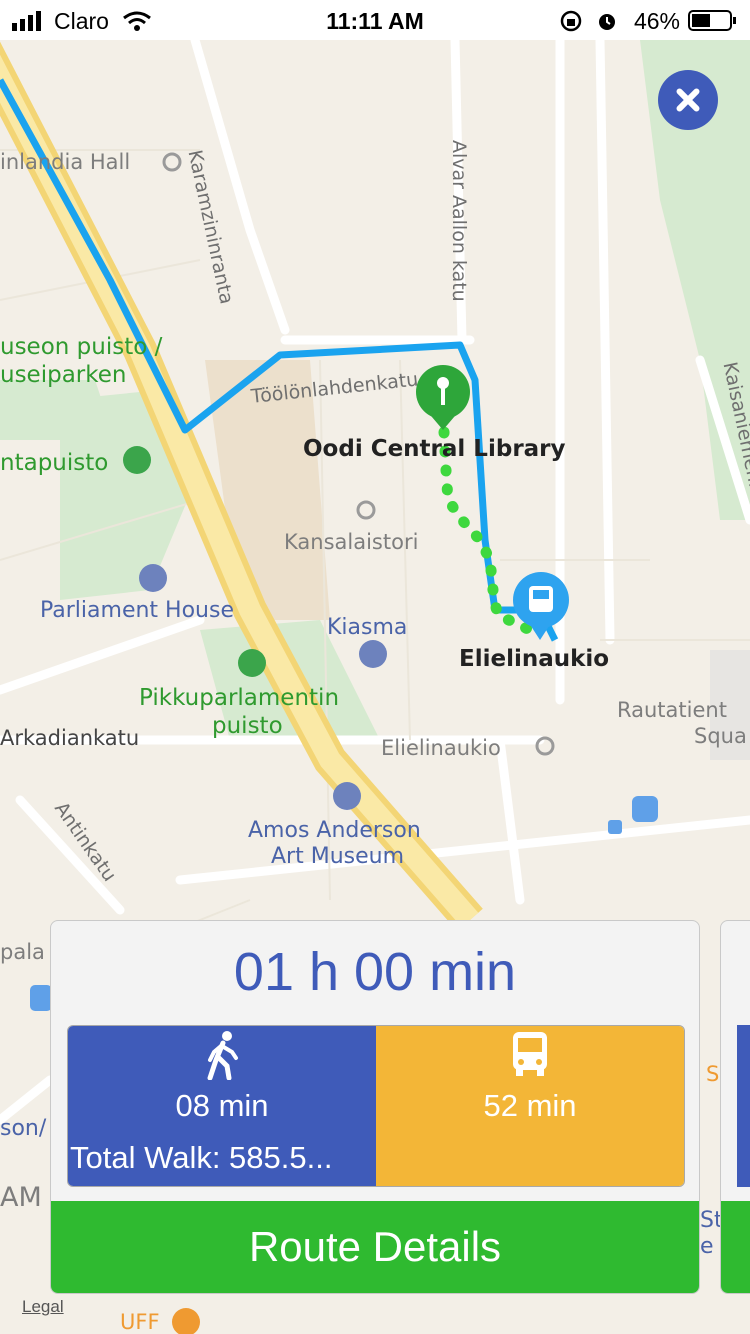  I want to click on battery-icon, so click(712, 20).